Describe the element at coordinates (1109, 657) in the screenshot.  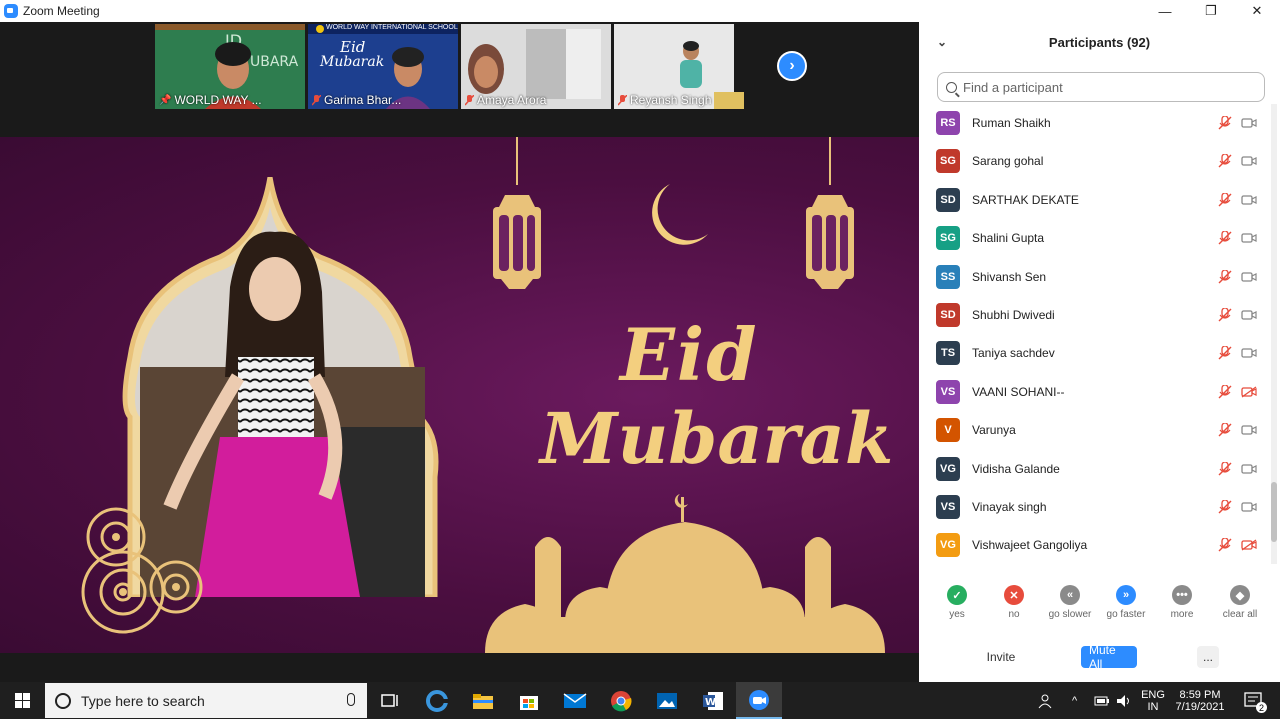
I see `mute-all-button: Mute All` at that location.